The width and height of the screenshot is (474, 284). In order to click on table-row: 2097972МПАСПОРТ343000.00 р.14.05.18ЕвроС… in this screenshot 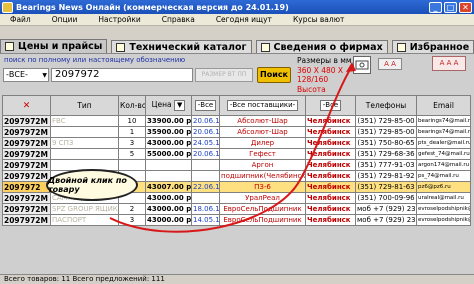, I will do `click(236, 220)`.